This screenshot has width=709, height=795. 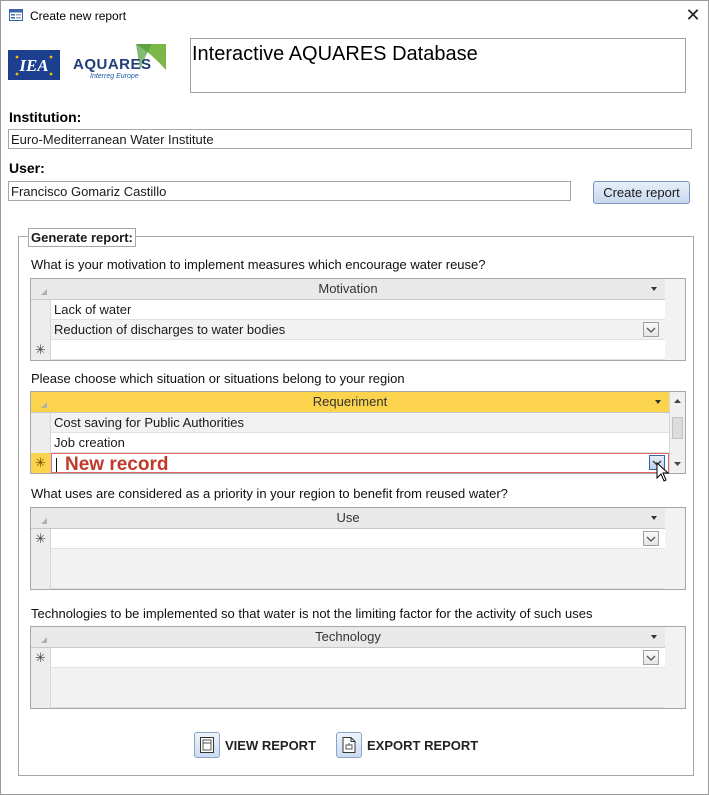 I want to click on export-report-button: EXPORT REPORT, so click(x=407, y=745).